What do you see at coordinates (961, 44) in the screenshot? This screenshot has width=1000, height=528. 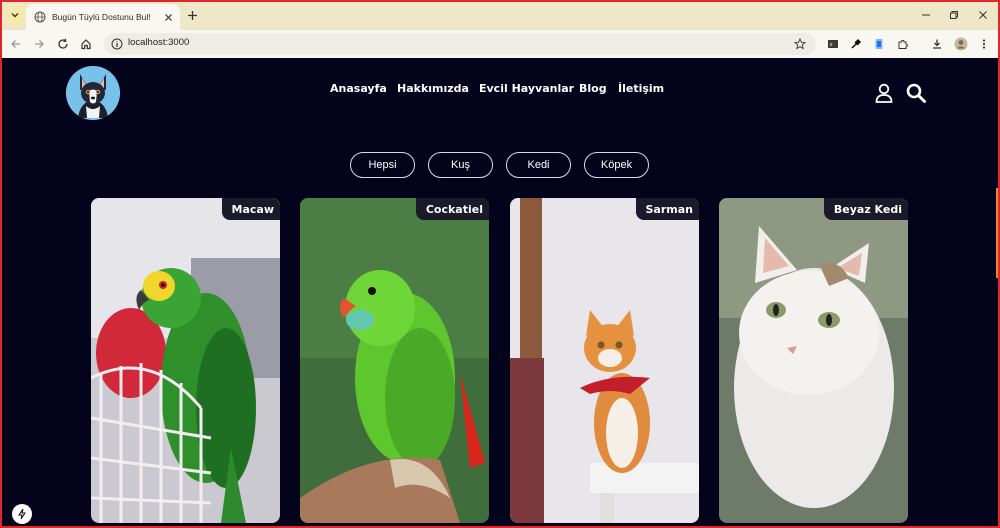 I see `profile-avatar` at bounding box center [961, 44].